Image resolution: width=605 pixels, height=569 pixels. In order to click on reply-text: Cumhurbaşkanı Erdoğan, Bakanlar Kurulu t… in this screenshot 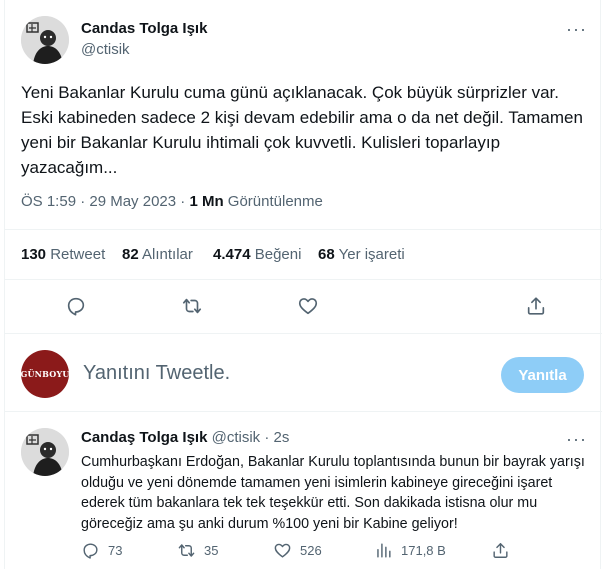, I will do `click(333, 493)`.